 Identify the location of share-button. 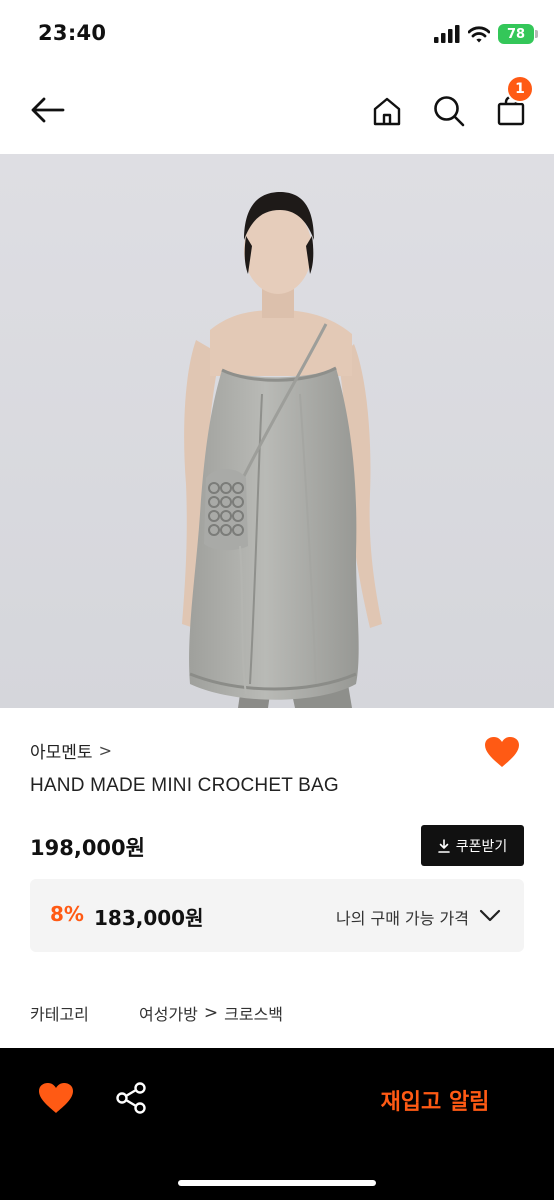
(133, 1100).